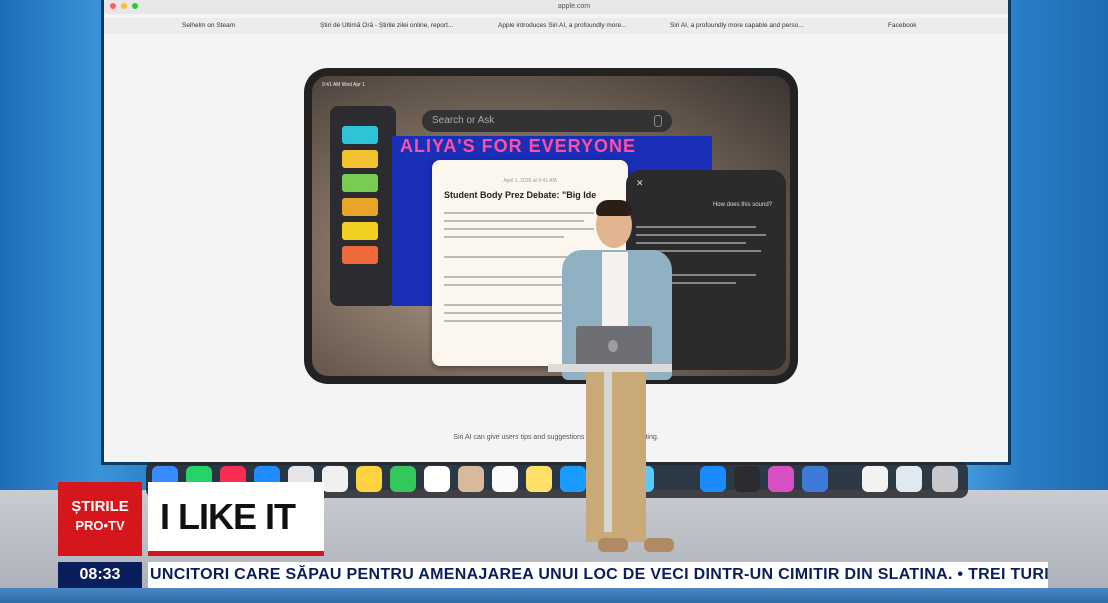 The height and width of the screenshot is (603, 1108). Describe the element at coordinates (463, 120) in the screenshot. I see `search-placeholder: Search or Ask` at that location.